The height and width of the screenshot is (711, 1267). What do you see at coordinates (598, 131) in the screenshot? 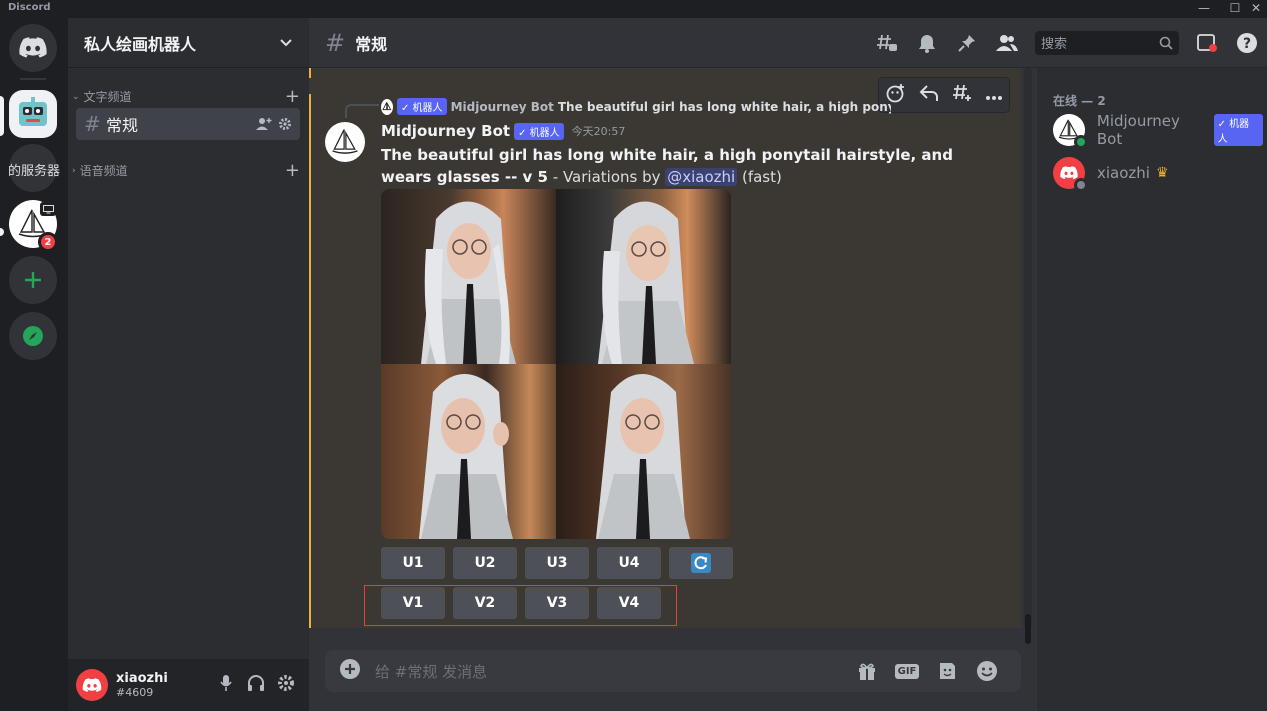
I see `message-timestamp: 今天20:57` at bounding box center [598, 131].